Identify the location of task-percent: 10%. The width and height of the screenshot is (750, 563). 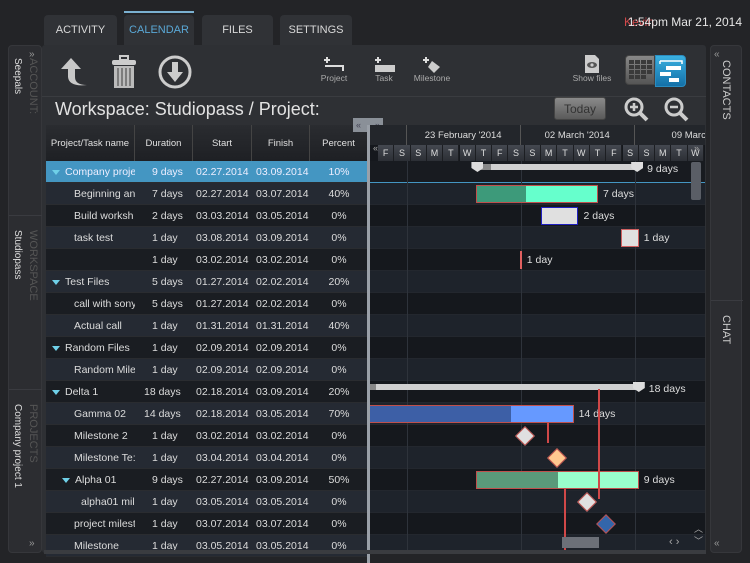
(339, 172).